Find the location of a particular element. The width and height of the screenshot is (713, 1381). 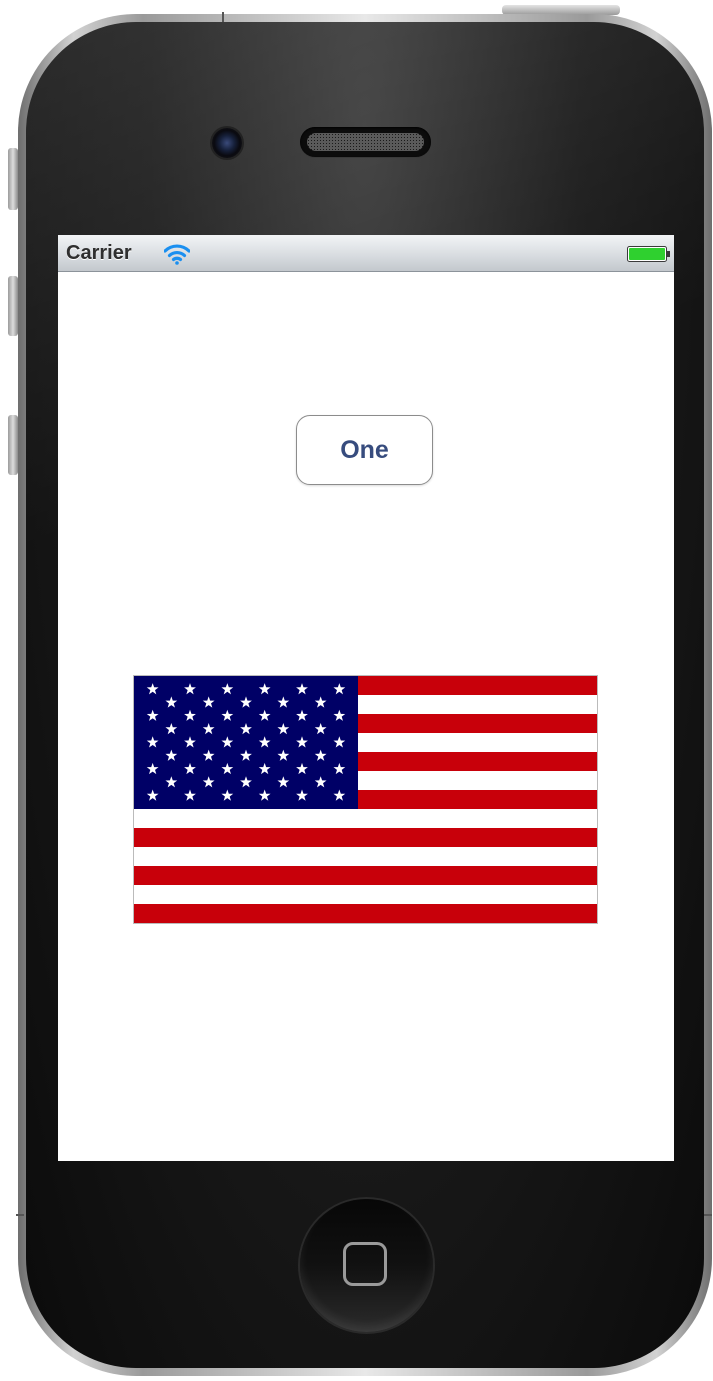

wifi-icon is located at coordinates (177, 254).